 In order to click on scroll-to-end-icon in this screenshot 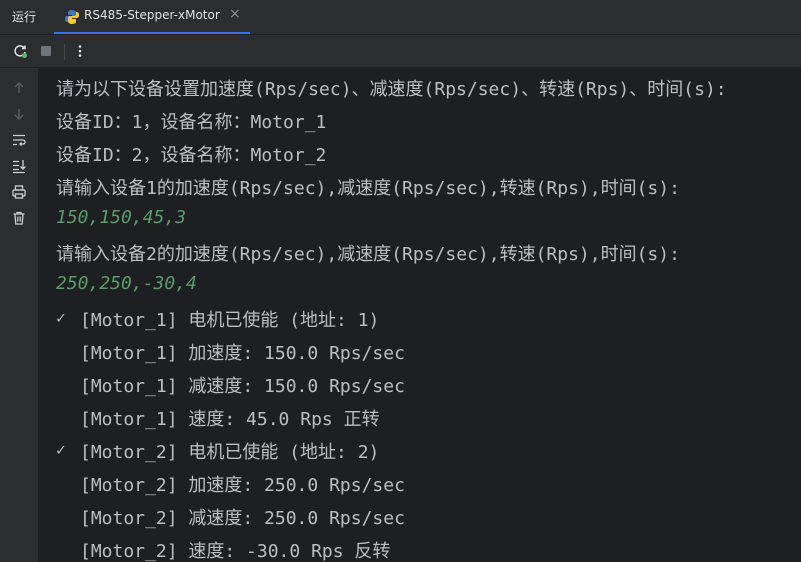, I will do `click(19, 166)`.